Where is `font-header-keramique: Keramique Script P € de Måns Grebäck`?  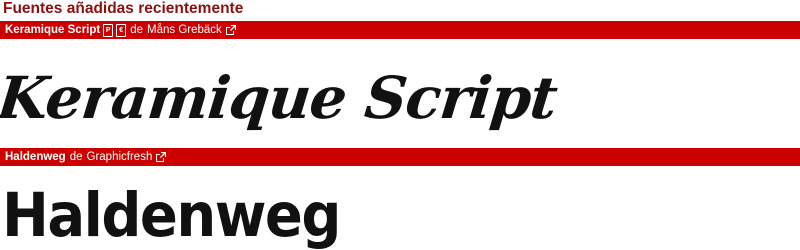 font-header-keramique: Keramique Script P € de Måns Grebäck is located at coordinates (400, 30).